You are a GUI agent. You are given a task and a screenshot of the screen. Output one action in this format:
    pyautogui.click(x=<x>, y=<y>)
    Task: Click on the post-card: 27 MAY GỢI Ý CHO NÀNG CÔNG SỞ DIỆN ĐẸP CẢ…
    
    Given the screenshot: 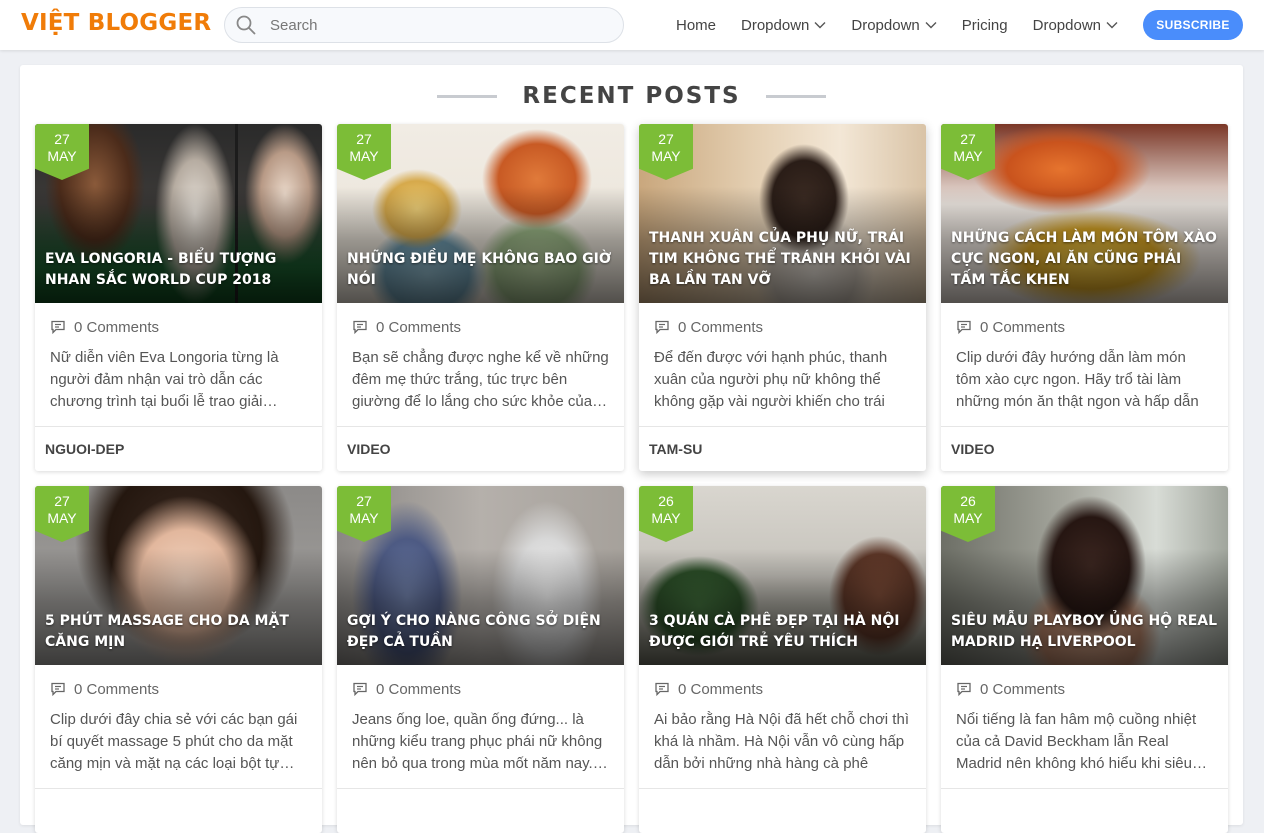 What is the action you would take?
    pyautogui.click(x=480, y=659)
    